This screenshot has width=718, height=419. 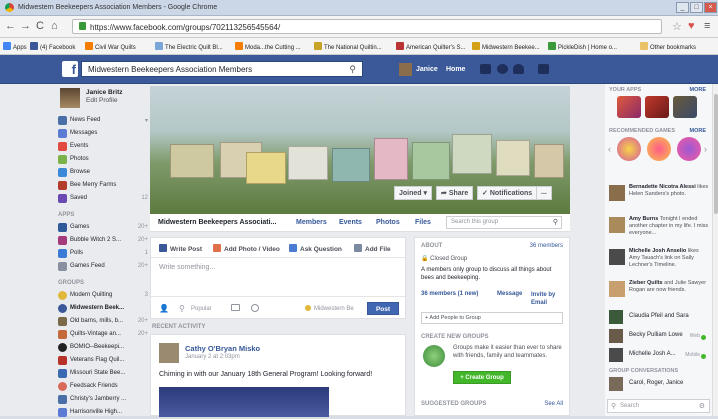 I want to click on group-search-input: Search this group ⚲, so click(x=504, y=222).